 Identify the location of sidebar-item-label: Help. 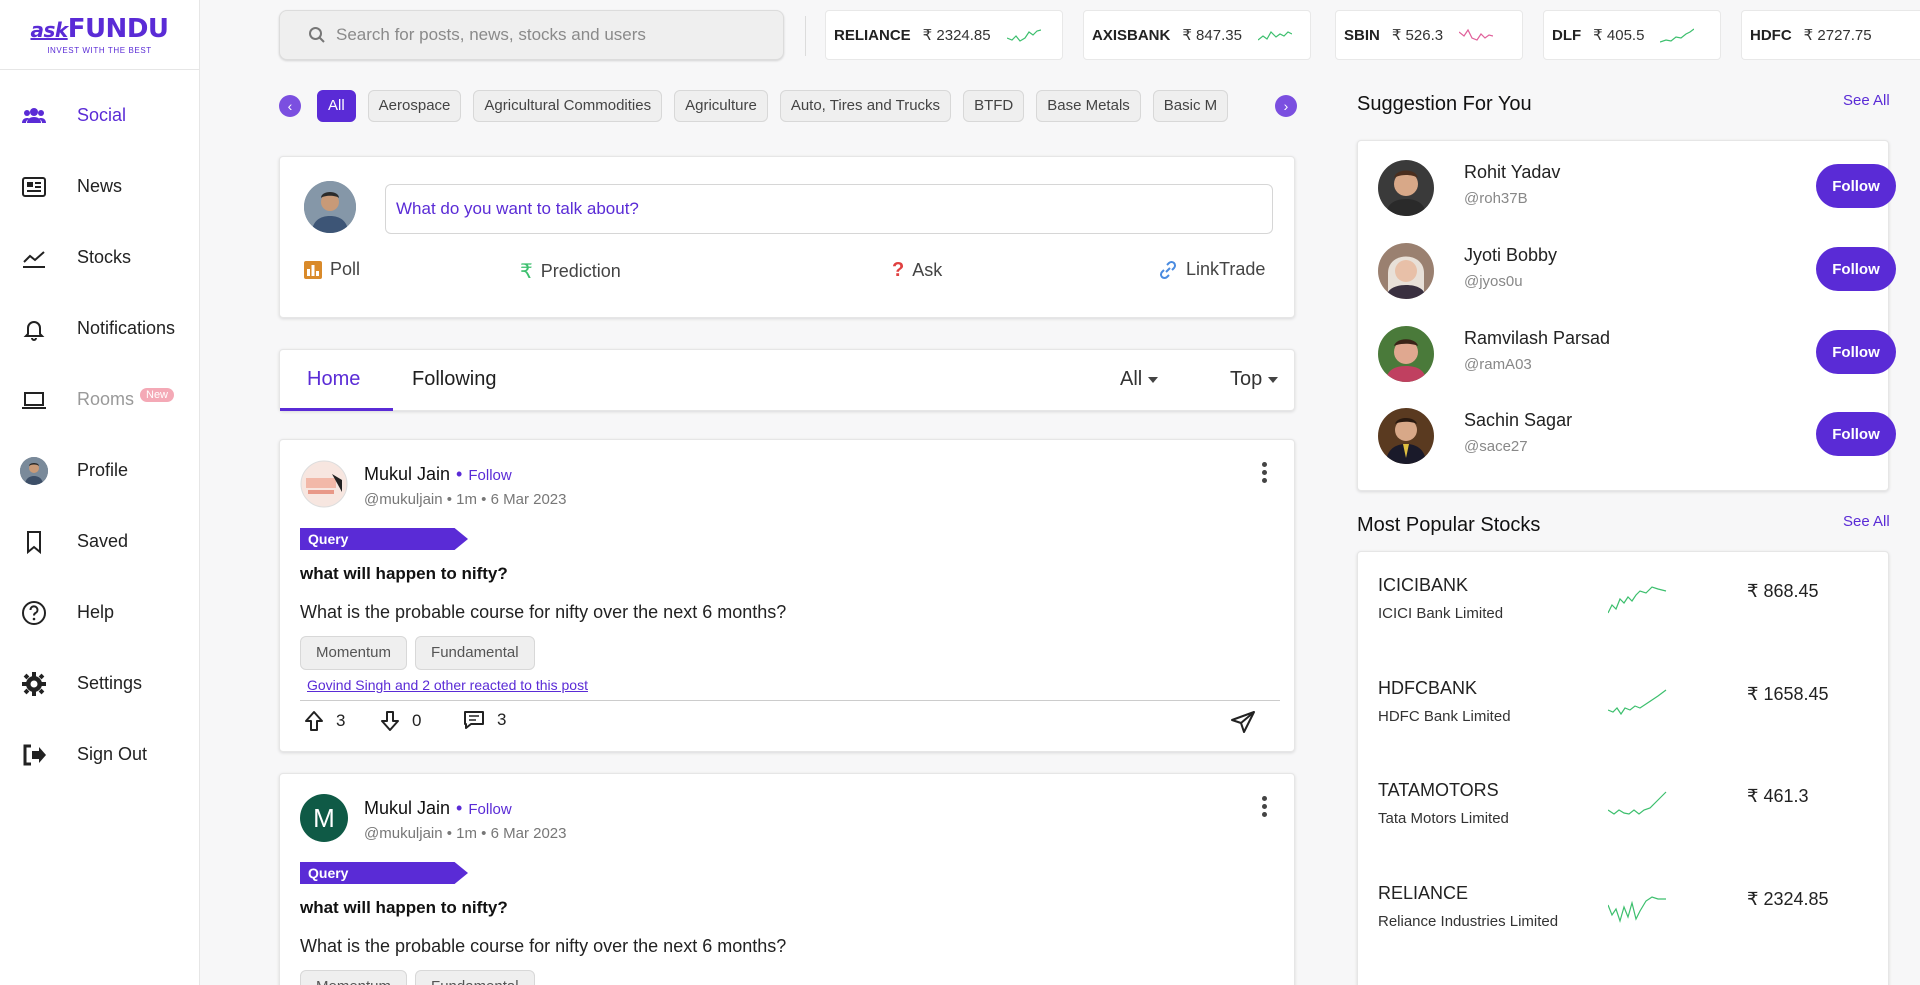
(96, 612).